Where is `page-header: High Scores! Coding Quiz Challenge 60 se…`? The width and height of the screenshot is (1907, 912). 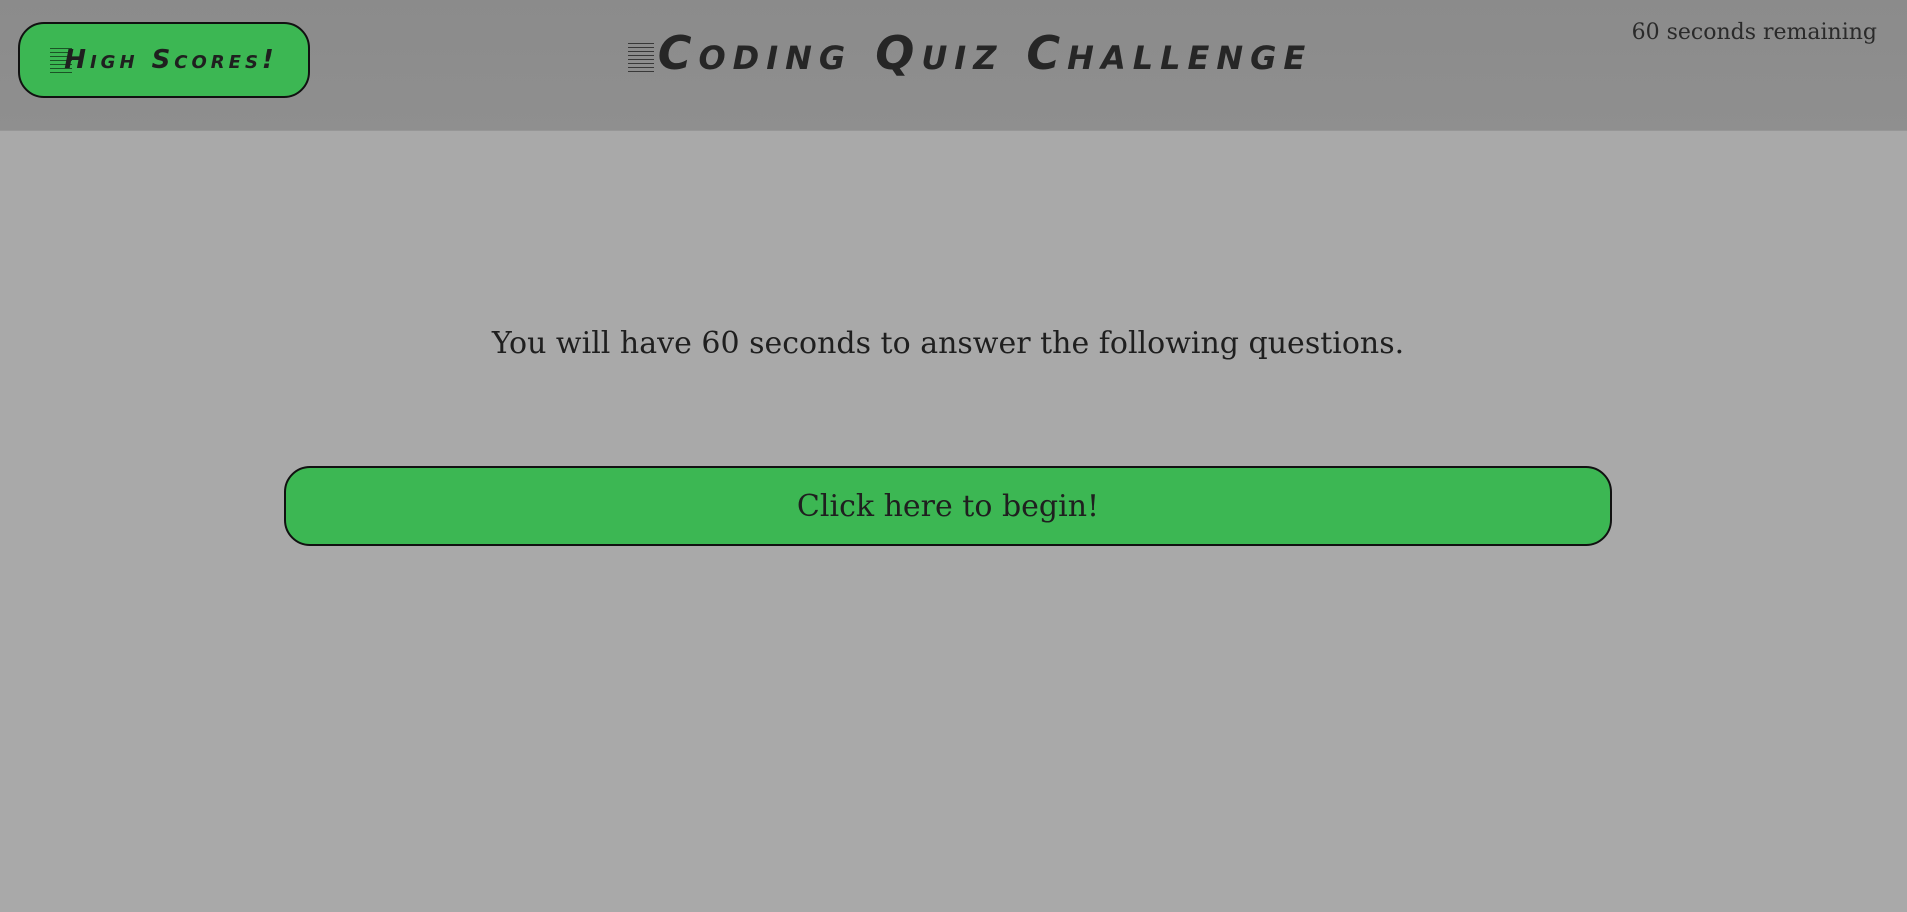 page-header: High Scores! Coding Quiz Challenge 60 se… is located at coordinates (953, 65).